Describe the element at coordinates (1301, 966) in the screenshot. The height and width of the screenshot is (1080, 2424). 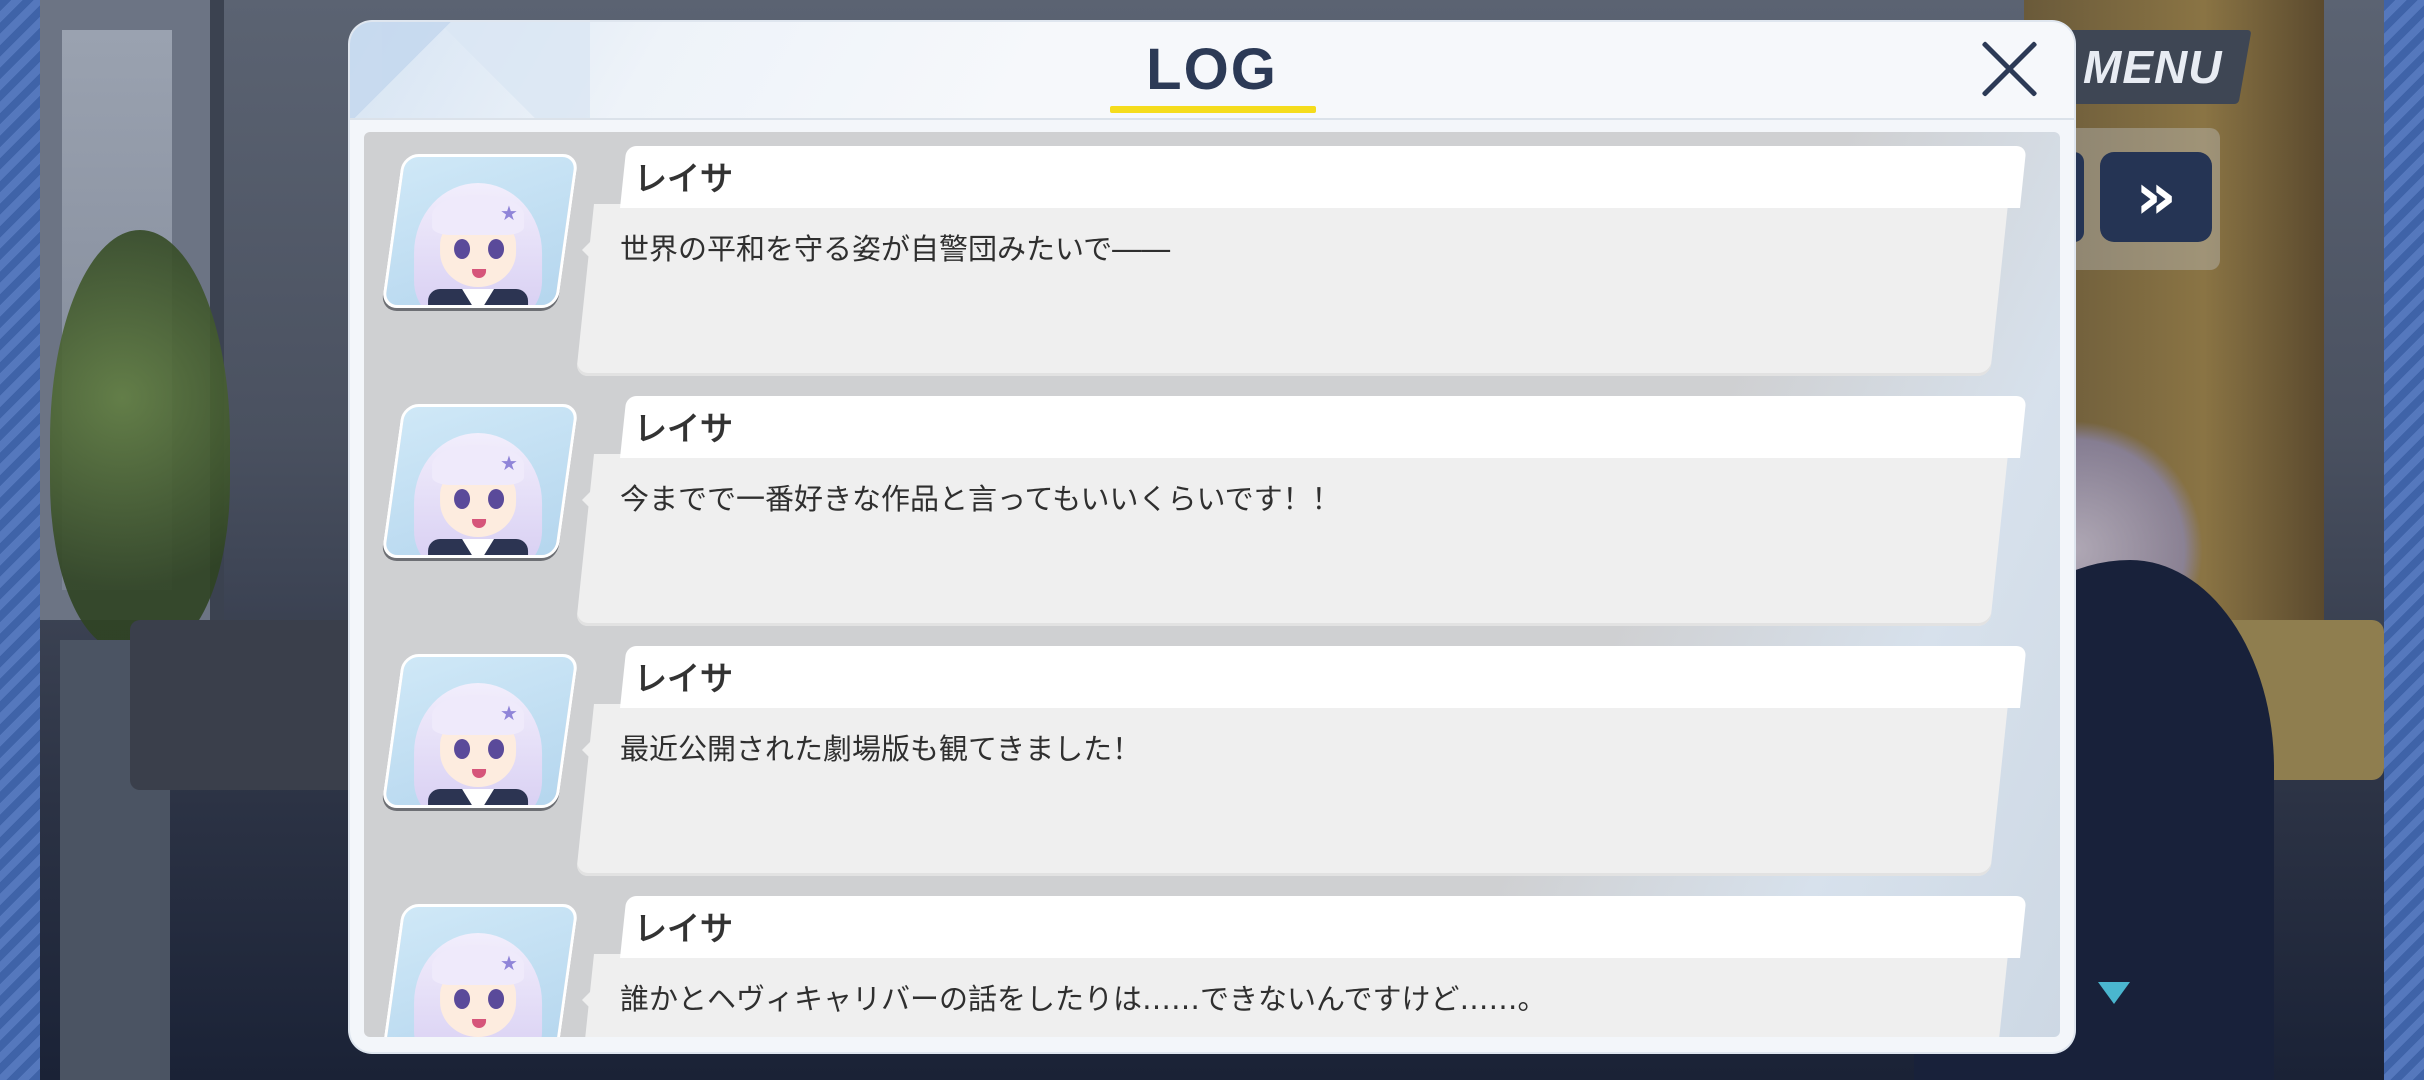
I see `log-bubble: レイサ 誰かとヘヴィキャリバーの話をしたりは……できないんですけど……。` at that location.